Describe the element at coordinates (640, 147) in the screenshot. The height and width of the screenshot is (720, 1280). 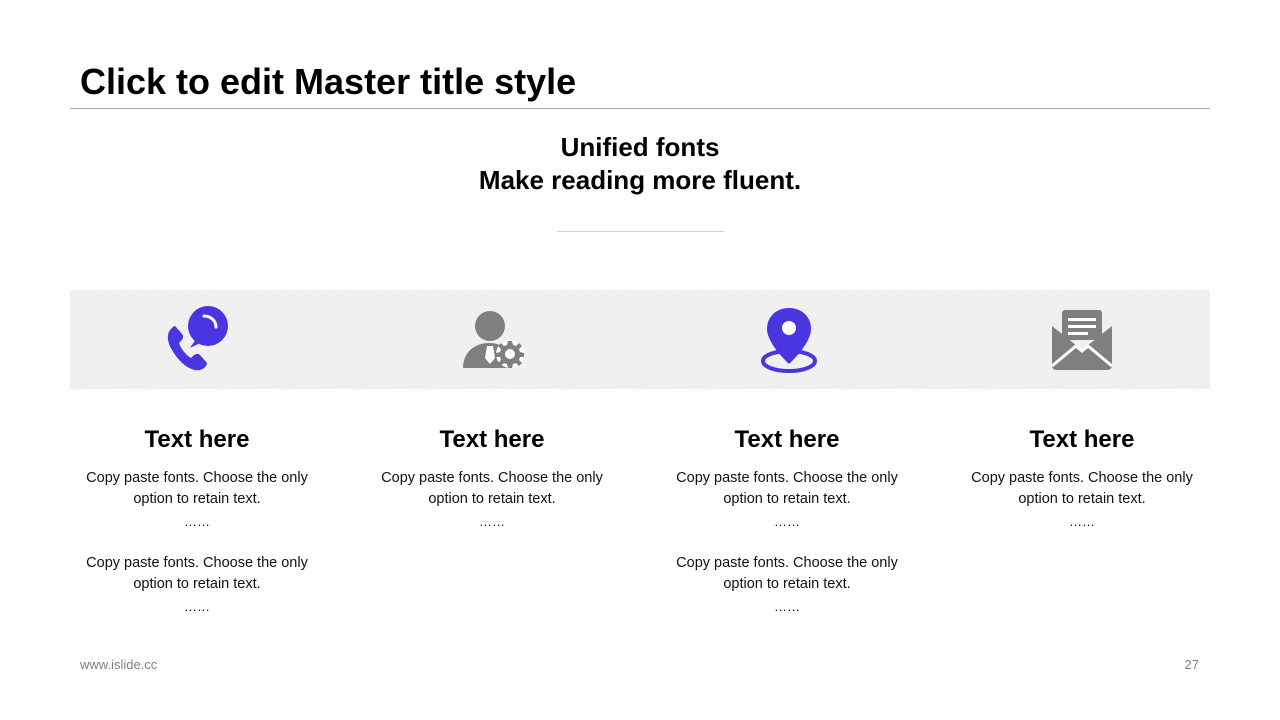
I see `subtitle-line-1: Unified fonts` at that location.